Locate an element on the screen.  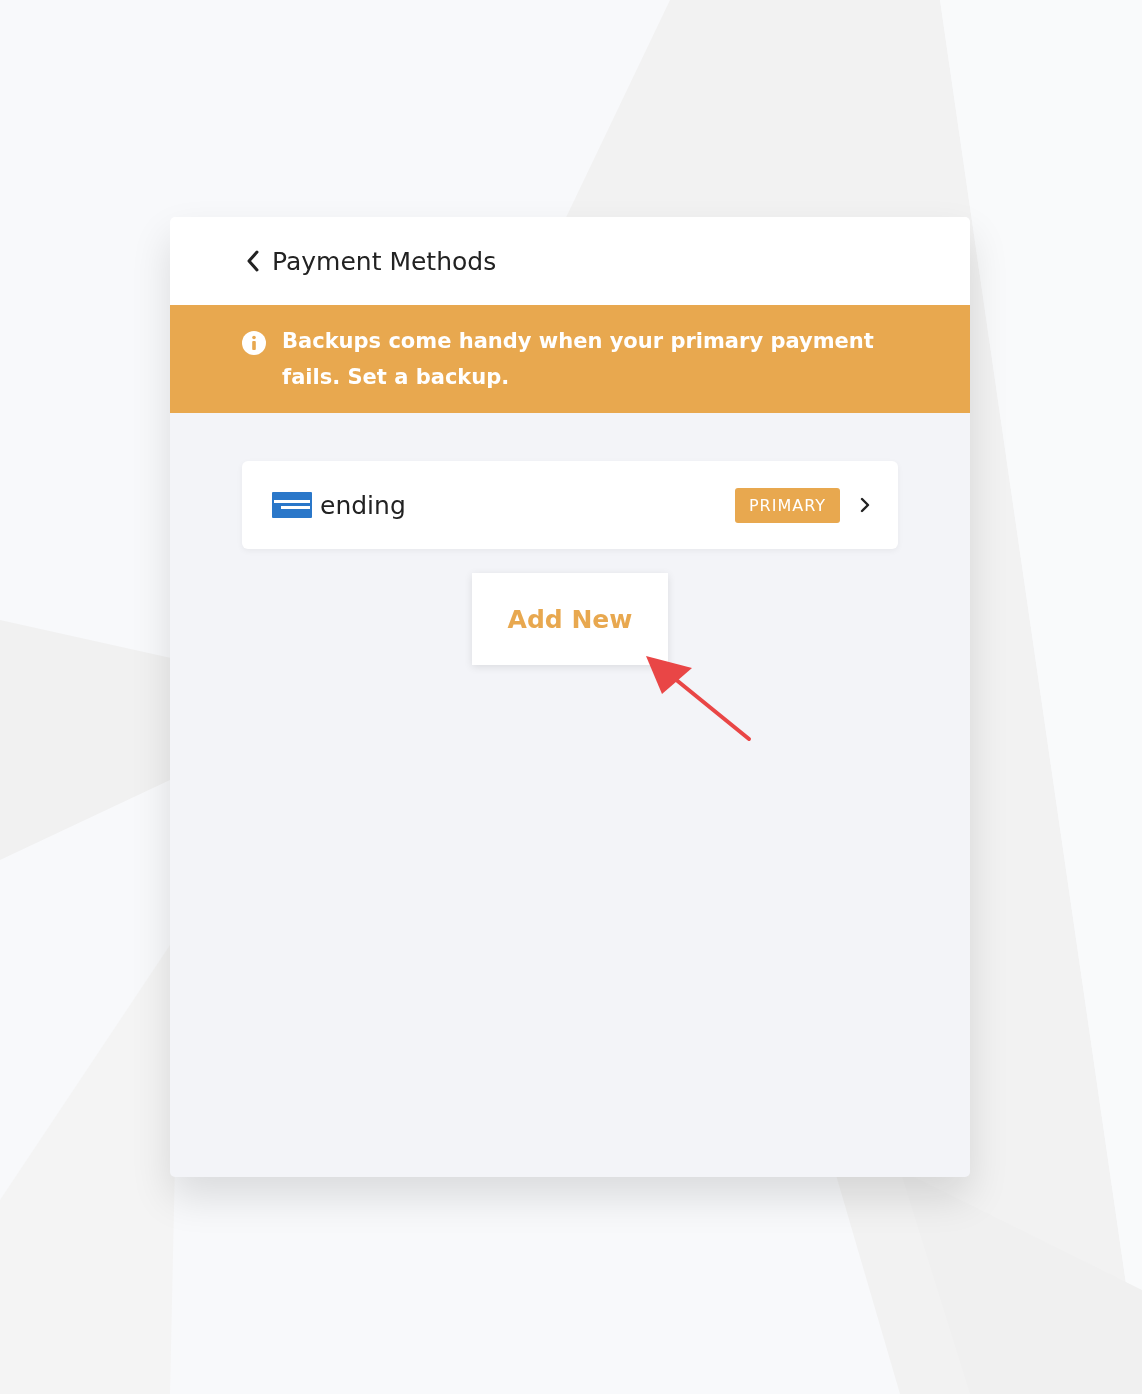
page-title: Payment Methods is located at coordinates (384, 261).